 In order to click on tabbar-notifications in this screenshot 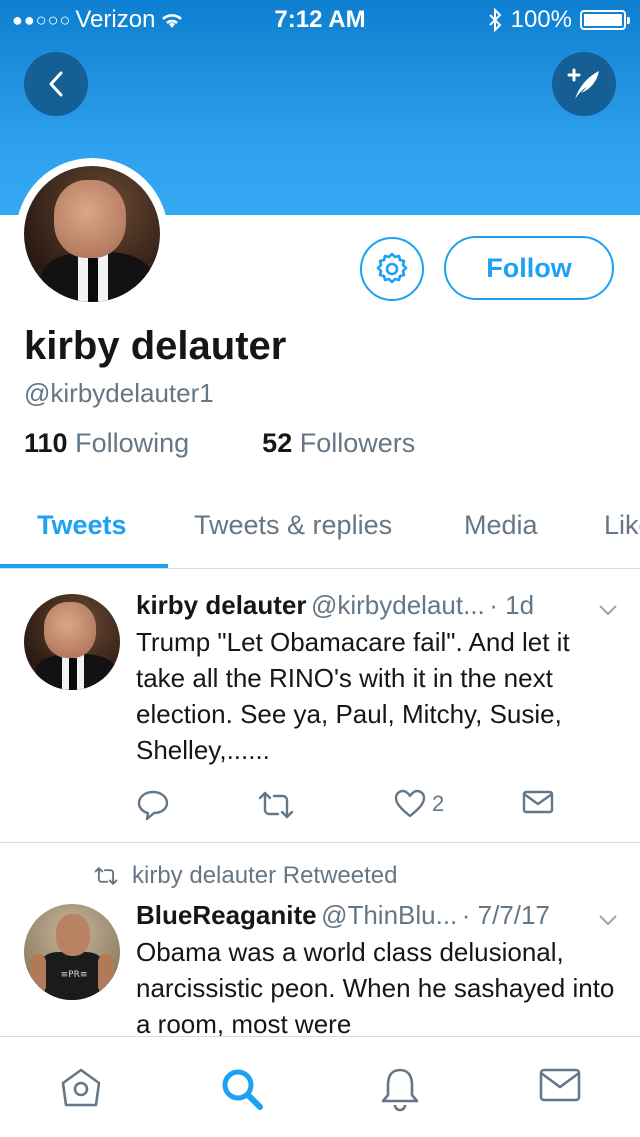, I will do `click(400, 1091)`.